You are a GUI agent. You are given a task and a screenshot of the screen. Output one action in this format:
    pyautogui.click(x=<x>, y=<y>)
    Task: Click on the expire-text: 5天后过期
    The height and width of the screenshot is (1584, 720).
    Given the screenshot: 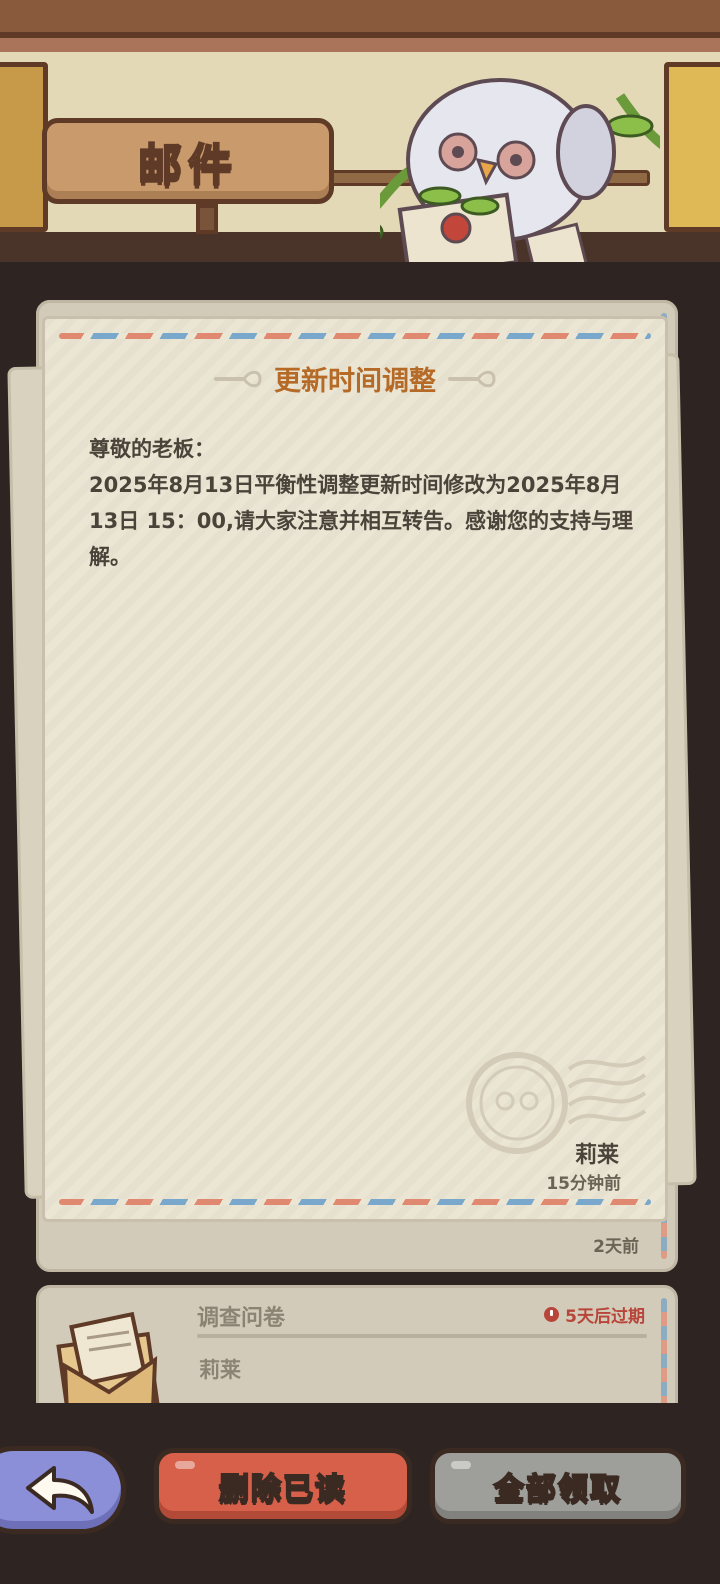 What is the action you would take?
    pyautogui.click(x=605, y=1317)
    